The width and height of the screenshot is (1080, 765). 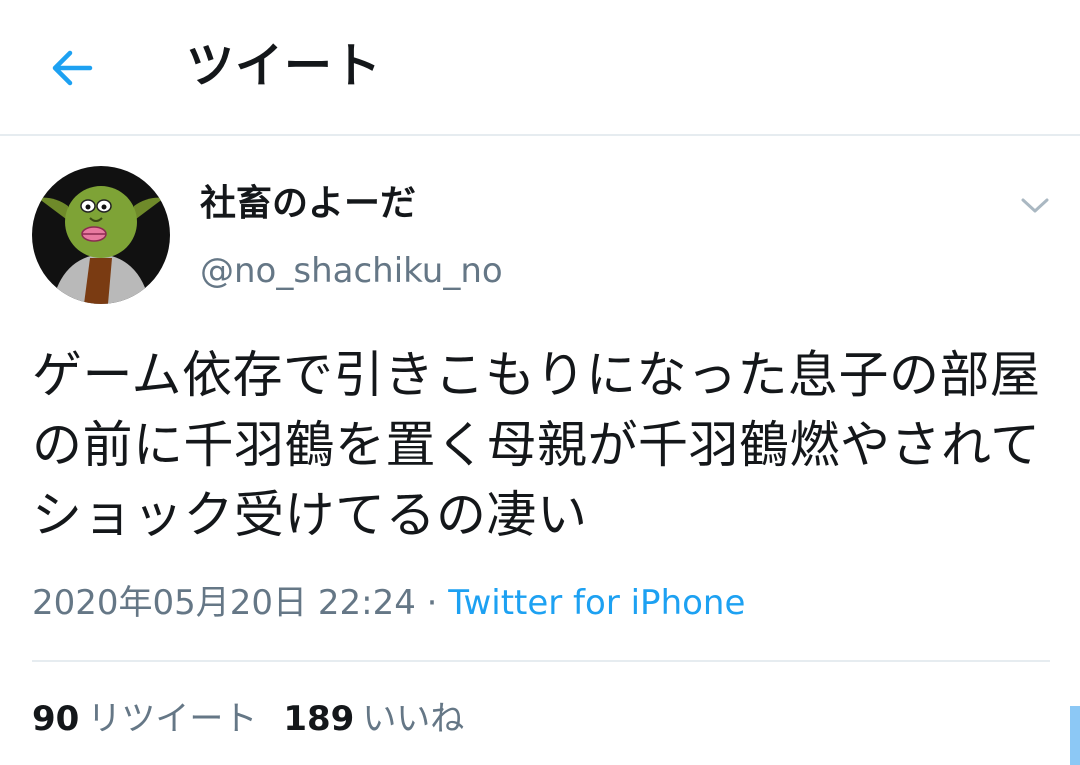 What do you see at coordinates (596, 603) in the screenshot?
I see `tweet-source-link: Twitter for iPhone` at bounding box center [596, 603].